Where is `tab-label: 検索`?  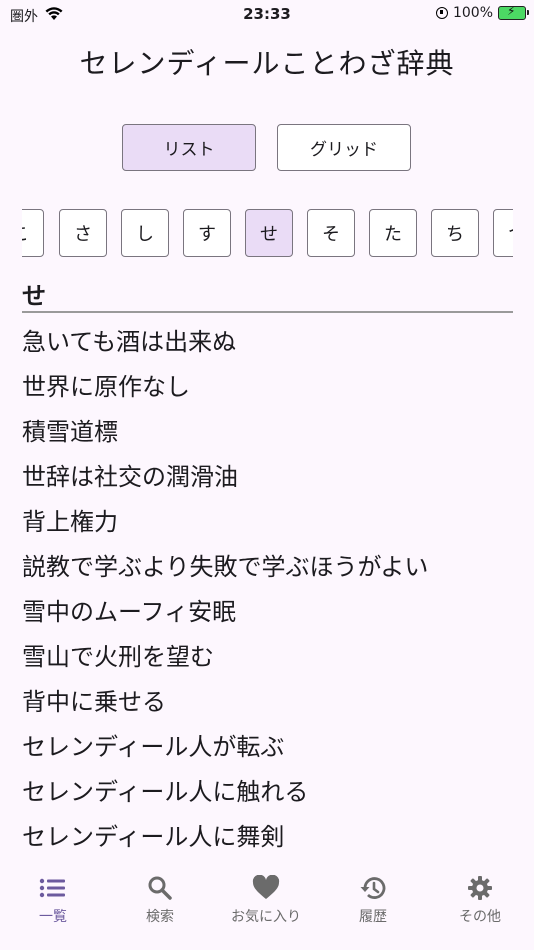
tab-label: 検索 is located at coordinates (160, 917).